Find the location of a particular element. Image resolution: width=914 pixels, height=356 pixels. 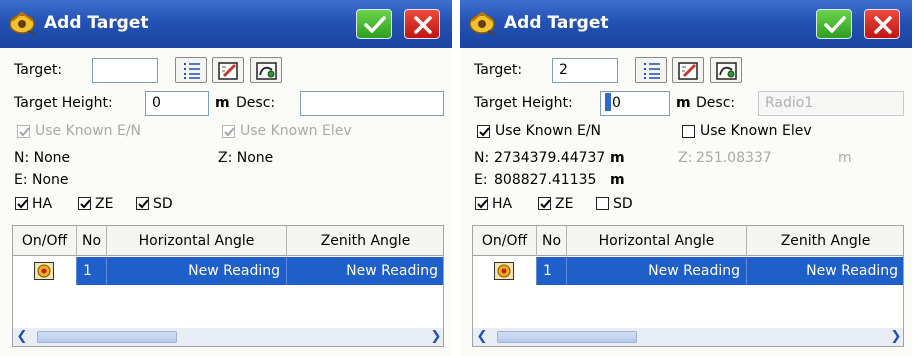

target-input: 2 is located at coordinates (585, 70).